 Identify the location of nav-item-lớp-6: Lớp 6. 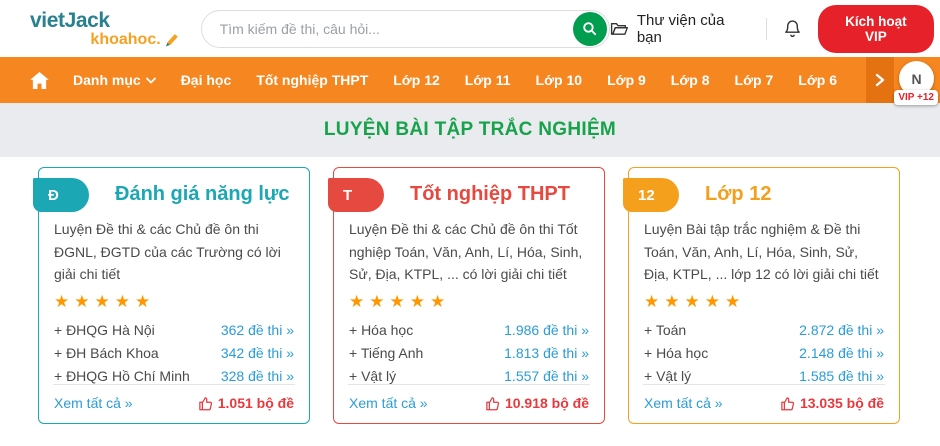
(817, 80).